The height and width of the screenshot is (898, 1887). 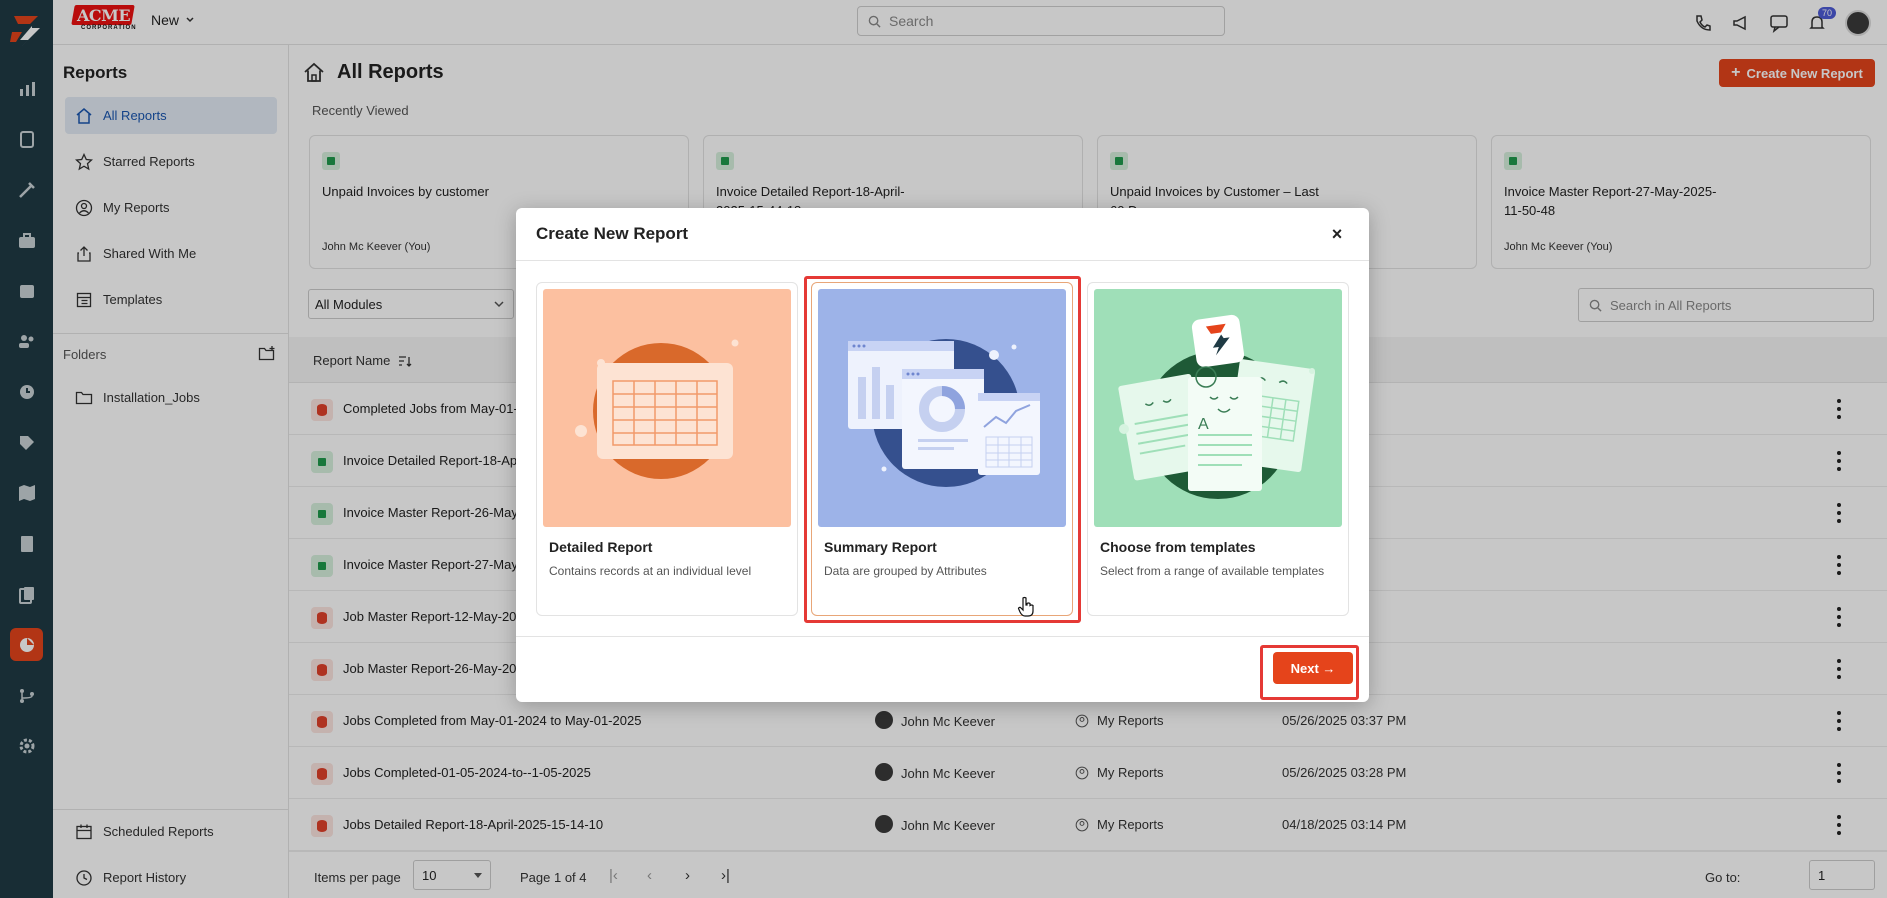 I want to click on detailed-report-illustration, so click(x=667, y=408).